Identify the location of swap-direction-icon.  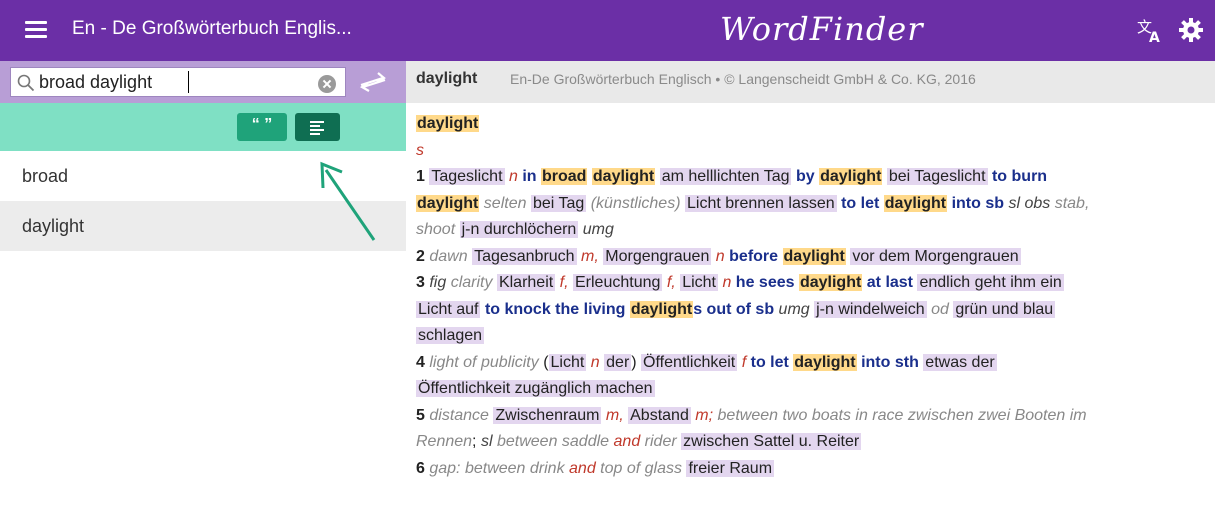
(373, 82).